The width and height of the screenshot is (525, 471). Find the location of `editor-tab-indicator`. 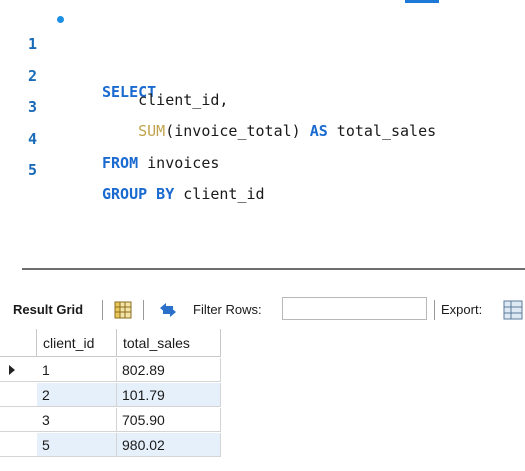

editor-tab-indicator is located at coordinates (422, 1).